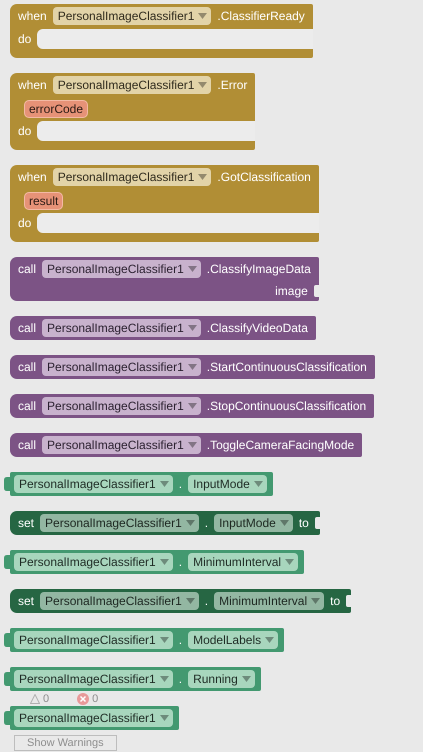 The image size is (423, 752). I want to click on setter-block: set PersonalImageClassifier1 . MinimumInterval to, so click(181, 601).